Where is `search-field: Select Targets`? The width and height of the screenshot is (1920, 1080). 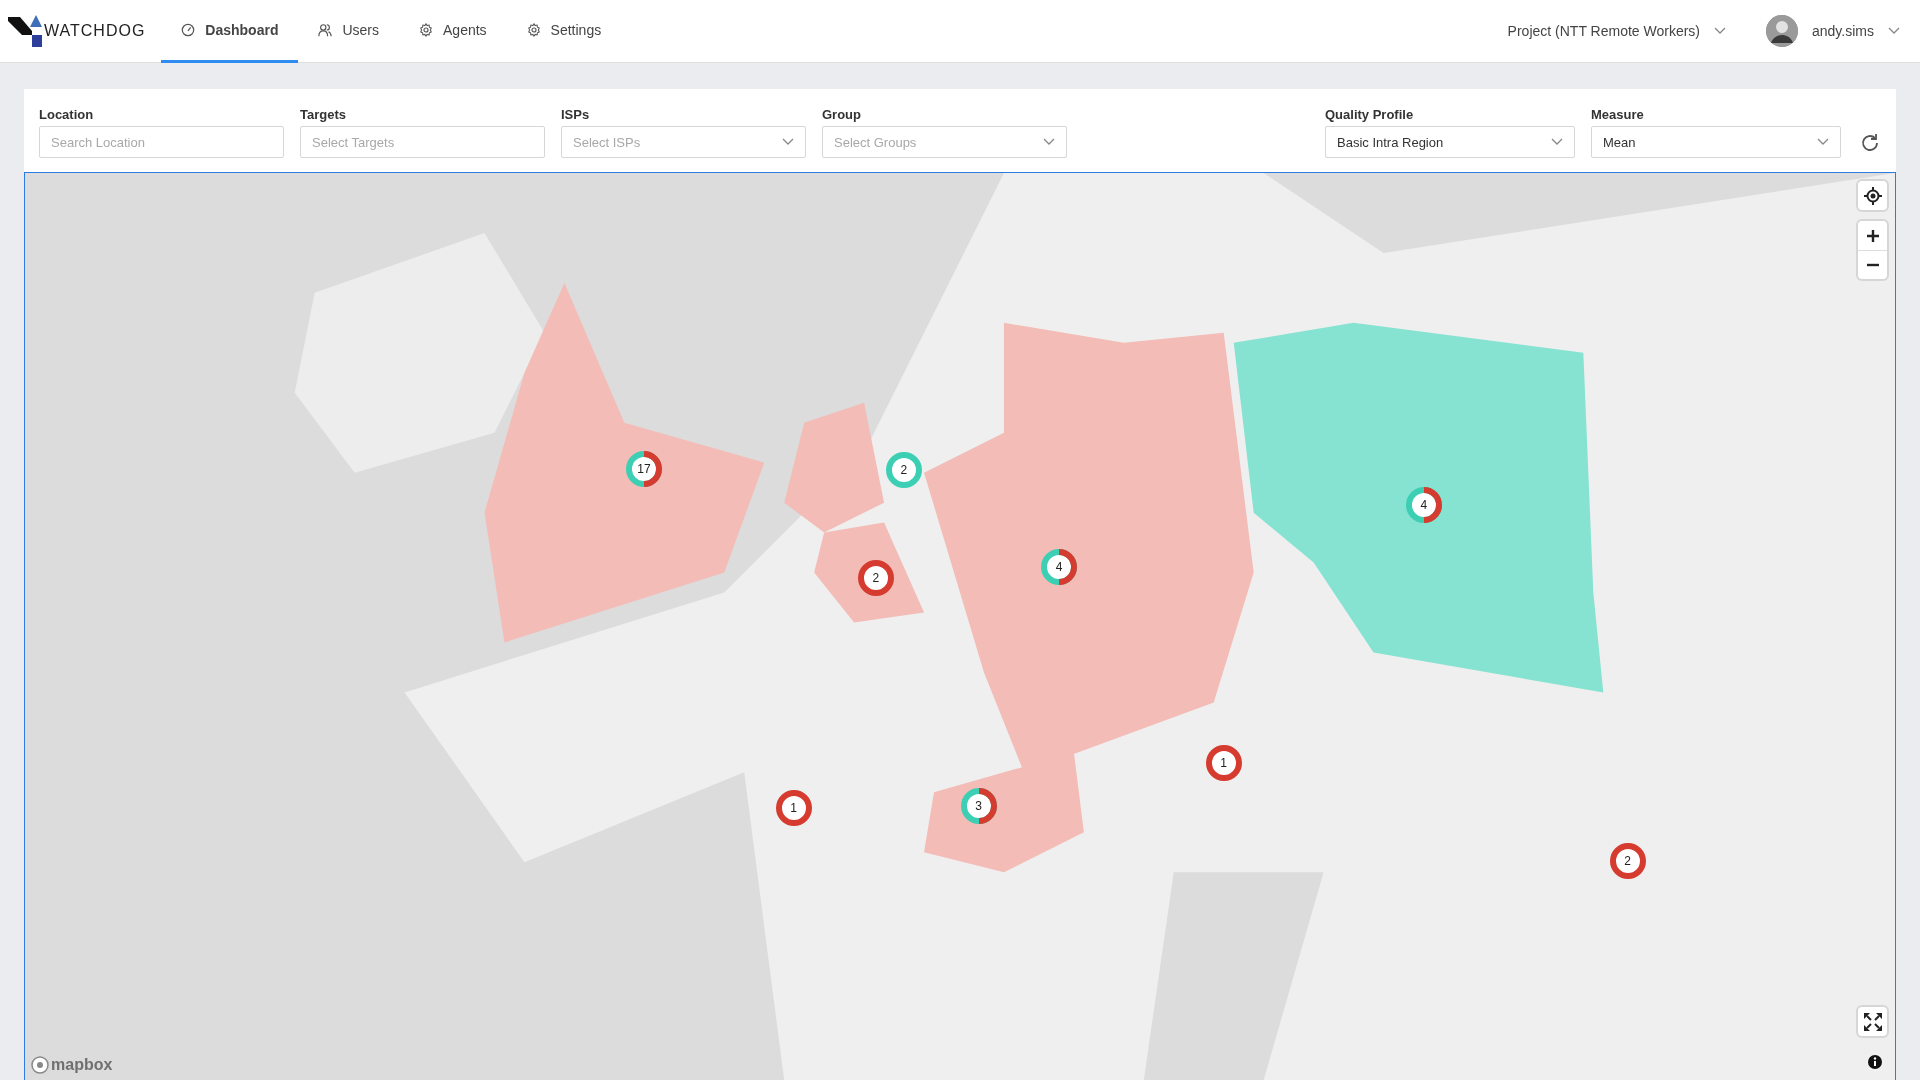
search-field: Select Targets is located at coordinates (422, 142).